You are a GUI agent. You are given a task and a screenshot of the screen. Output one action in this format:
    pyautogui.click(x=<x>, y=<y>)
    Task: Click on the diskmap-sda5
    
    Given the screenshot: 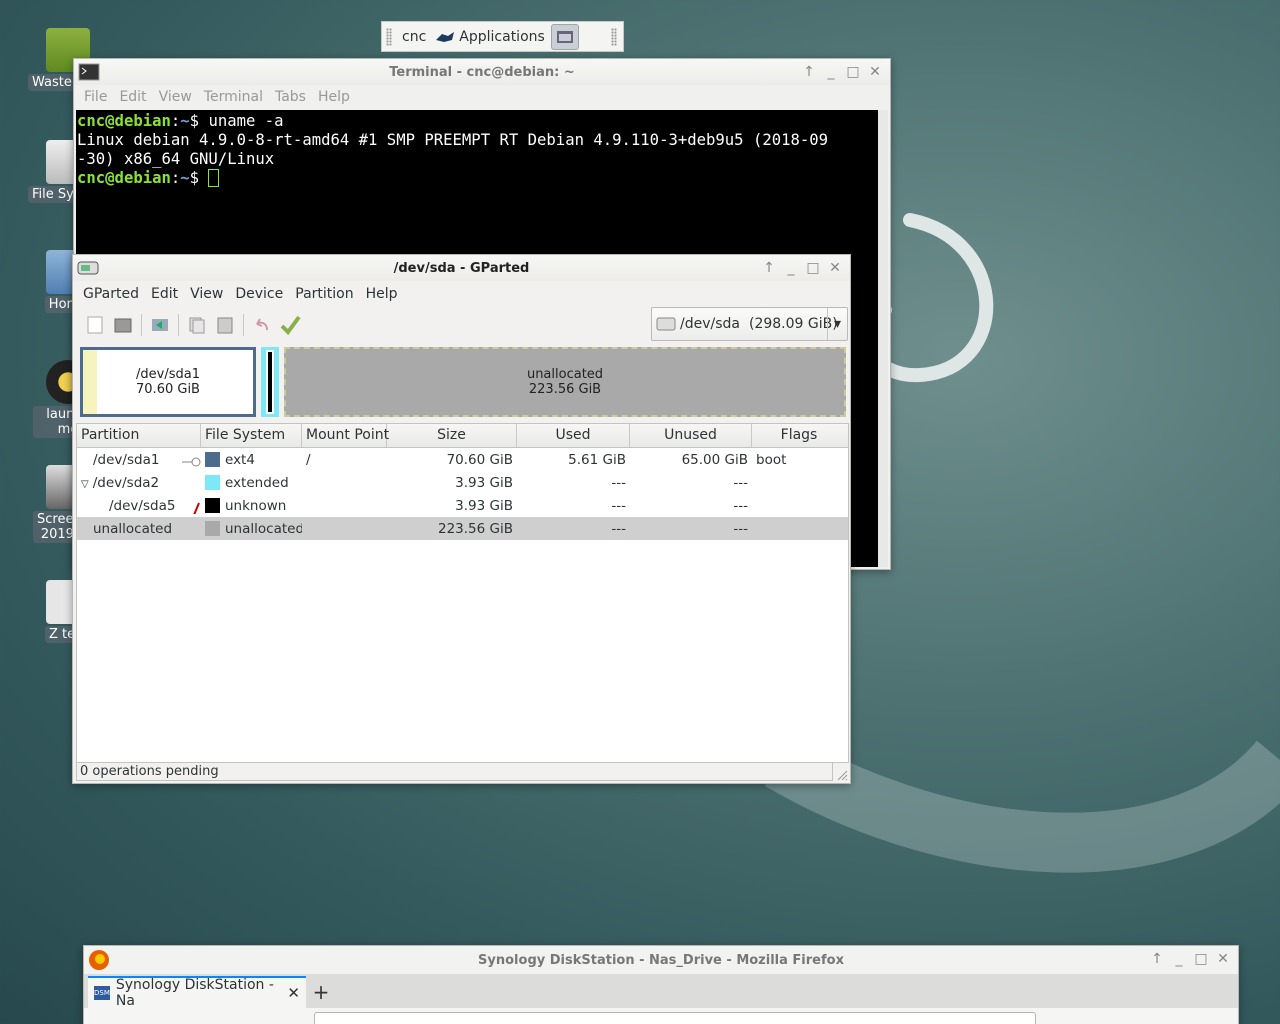 What is the action you would take?
    pyautogui.click(x=270, y=382)
    